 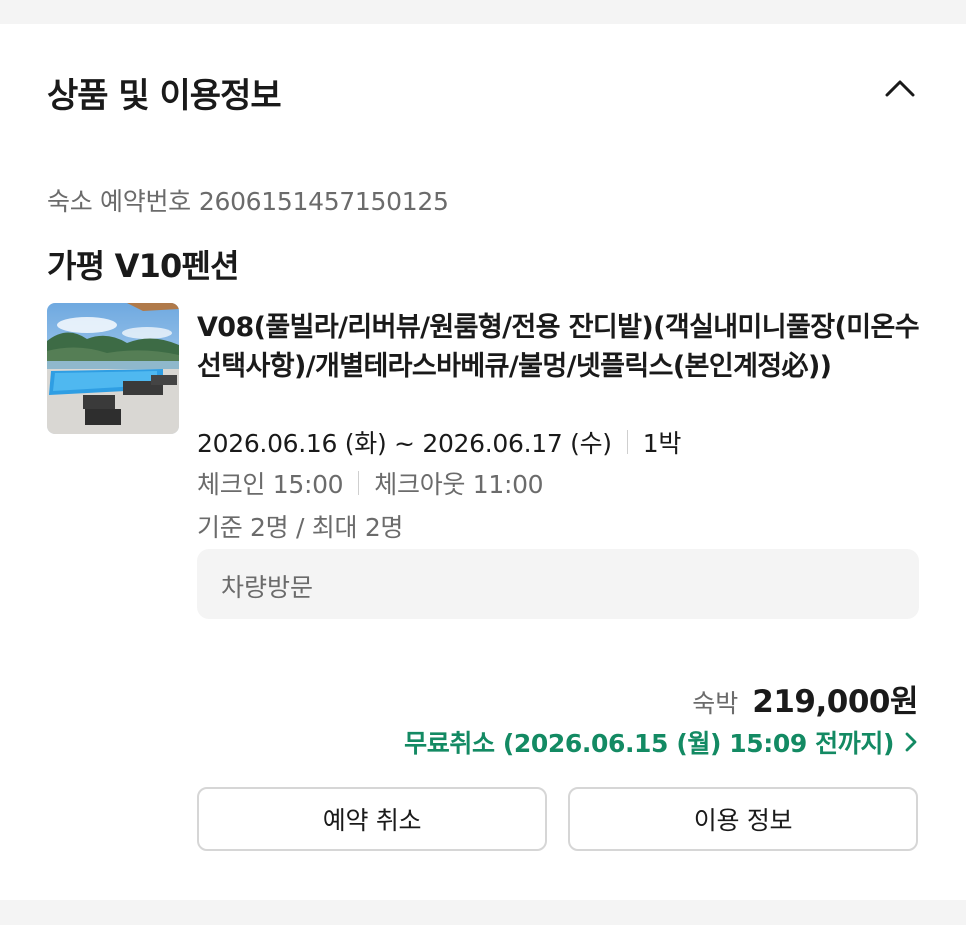 I want to click on stay-dates: 2026.06.16 (화) ~ 2026.06.17 (수), so click(x=404, y=443).